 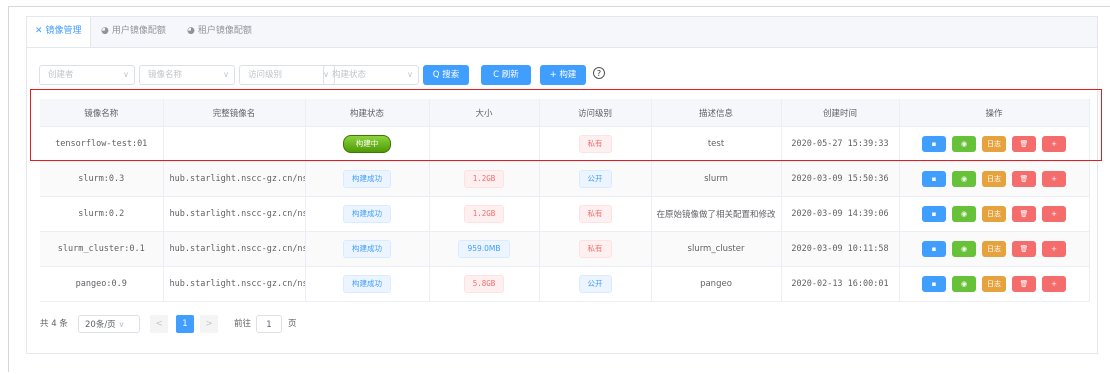 What do you see at coordinates (599, 73) in the screenshot?
I see `help-icon: ?` at bounding box center [599, 73].